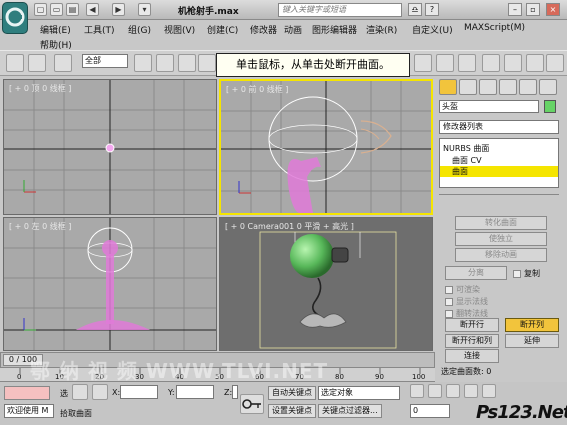  What do you see at coordinates (521, 412) in the screenshot?
I see `brand-watermark: Ps123.Net` at bounding box center [521, 412].